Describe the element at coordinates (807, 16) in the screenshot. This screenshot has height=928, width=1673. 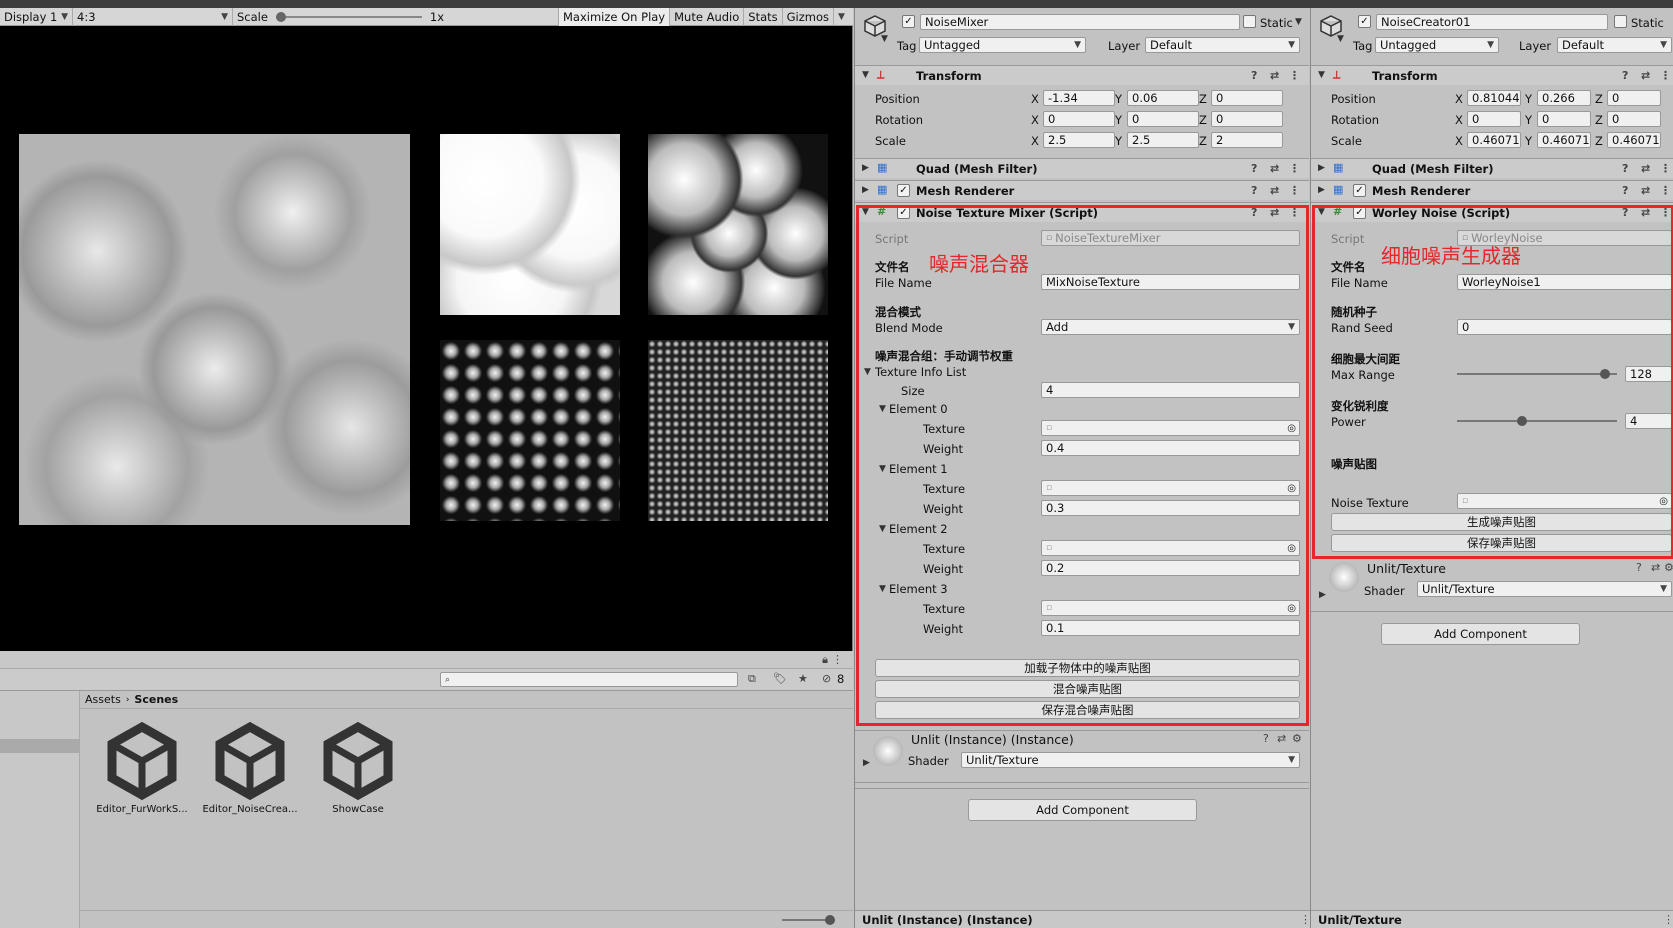
I see `gizmos-button: Gizmos` at that location.